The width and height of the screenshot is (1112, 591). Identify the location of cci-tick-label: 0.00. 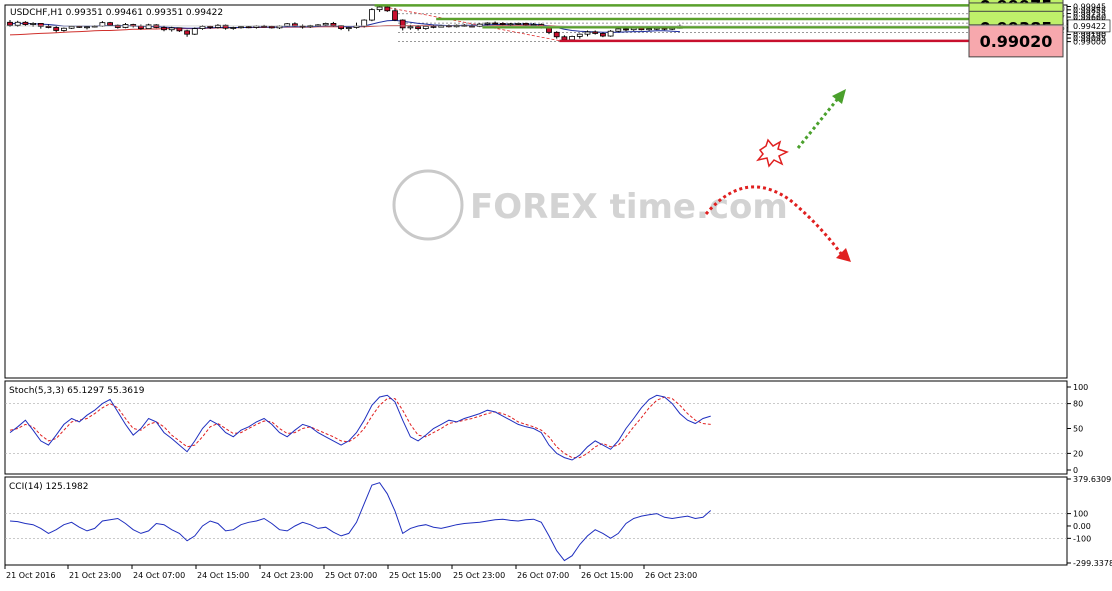
(1082, 526).